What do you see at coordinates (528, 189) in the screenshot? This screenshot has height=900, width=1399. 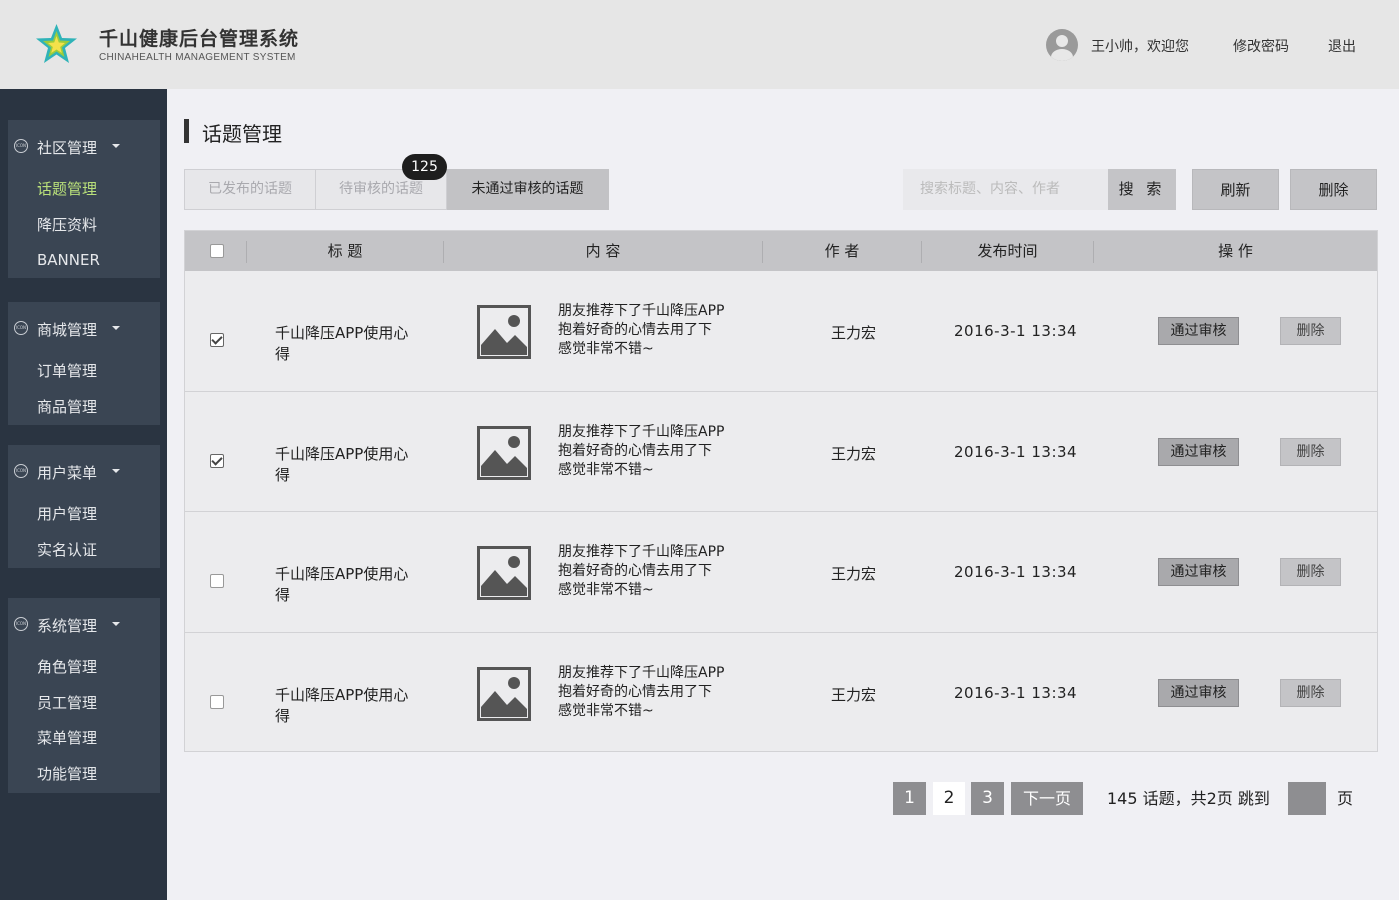 I see `tab-rejected: 未通过审核的话题` at bounding box center [528, 189].